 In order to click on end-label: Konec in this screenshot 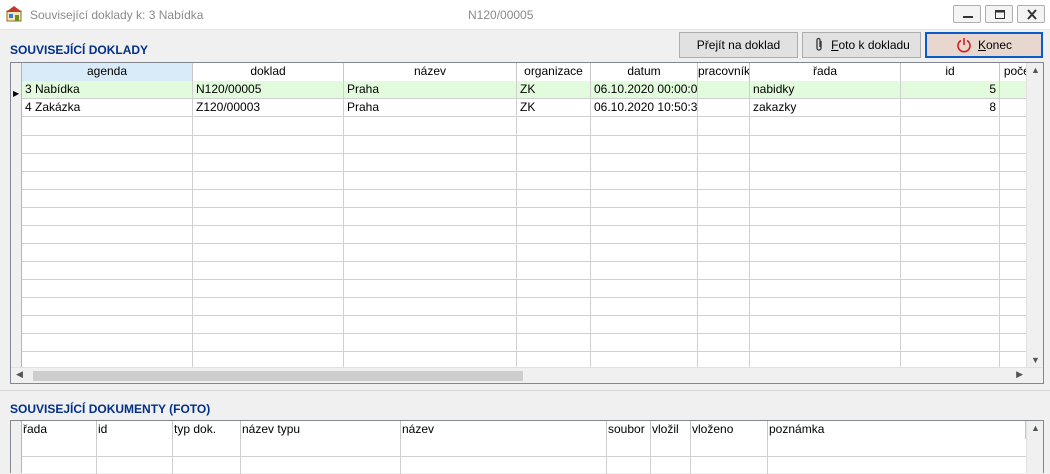, I will do `click(995, 45)`.